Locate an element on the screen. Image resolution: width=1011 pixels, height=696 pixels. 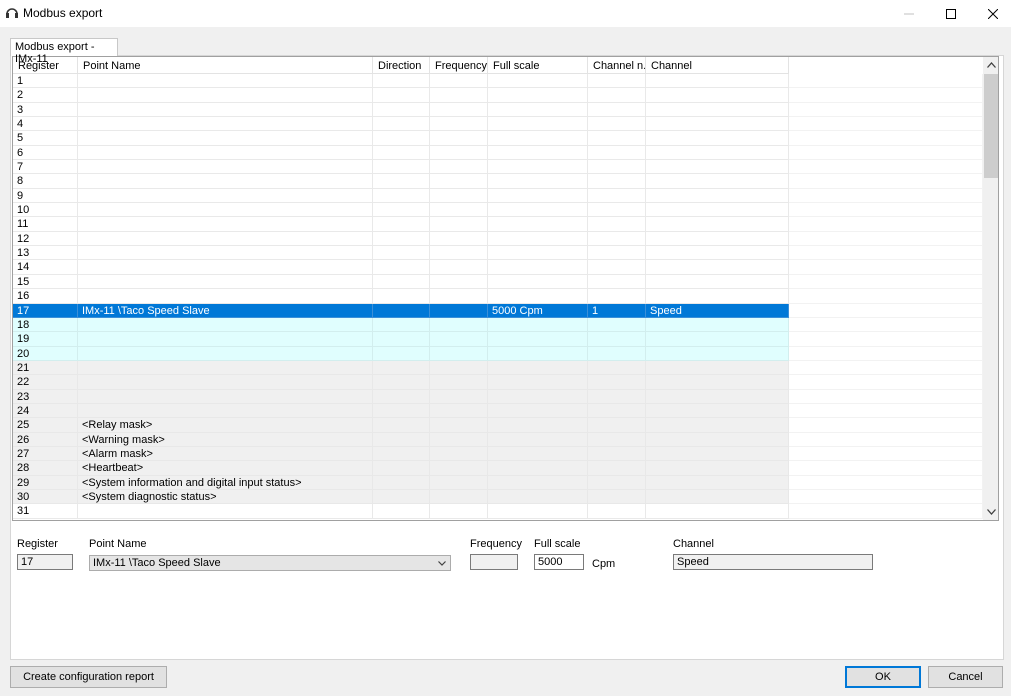
table-row: 25 <Relay mask> is located at coordinates (498, 425).